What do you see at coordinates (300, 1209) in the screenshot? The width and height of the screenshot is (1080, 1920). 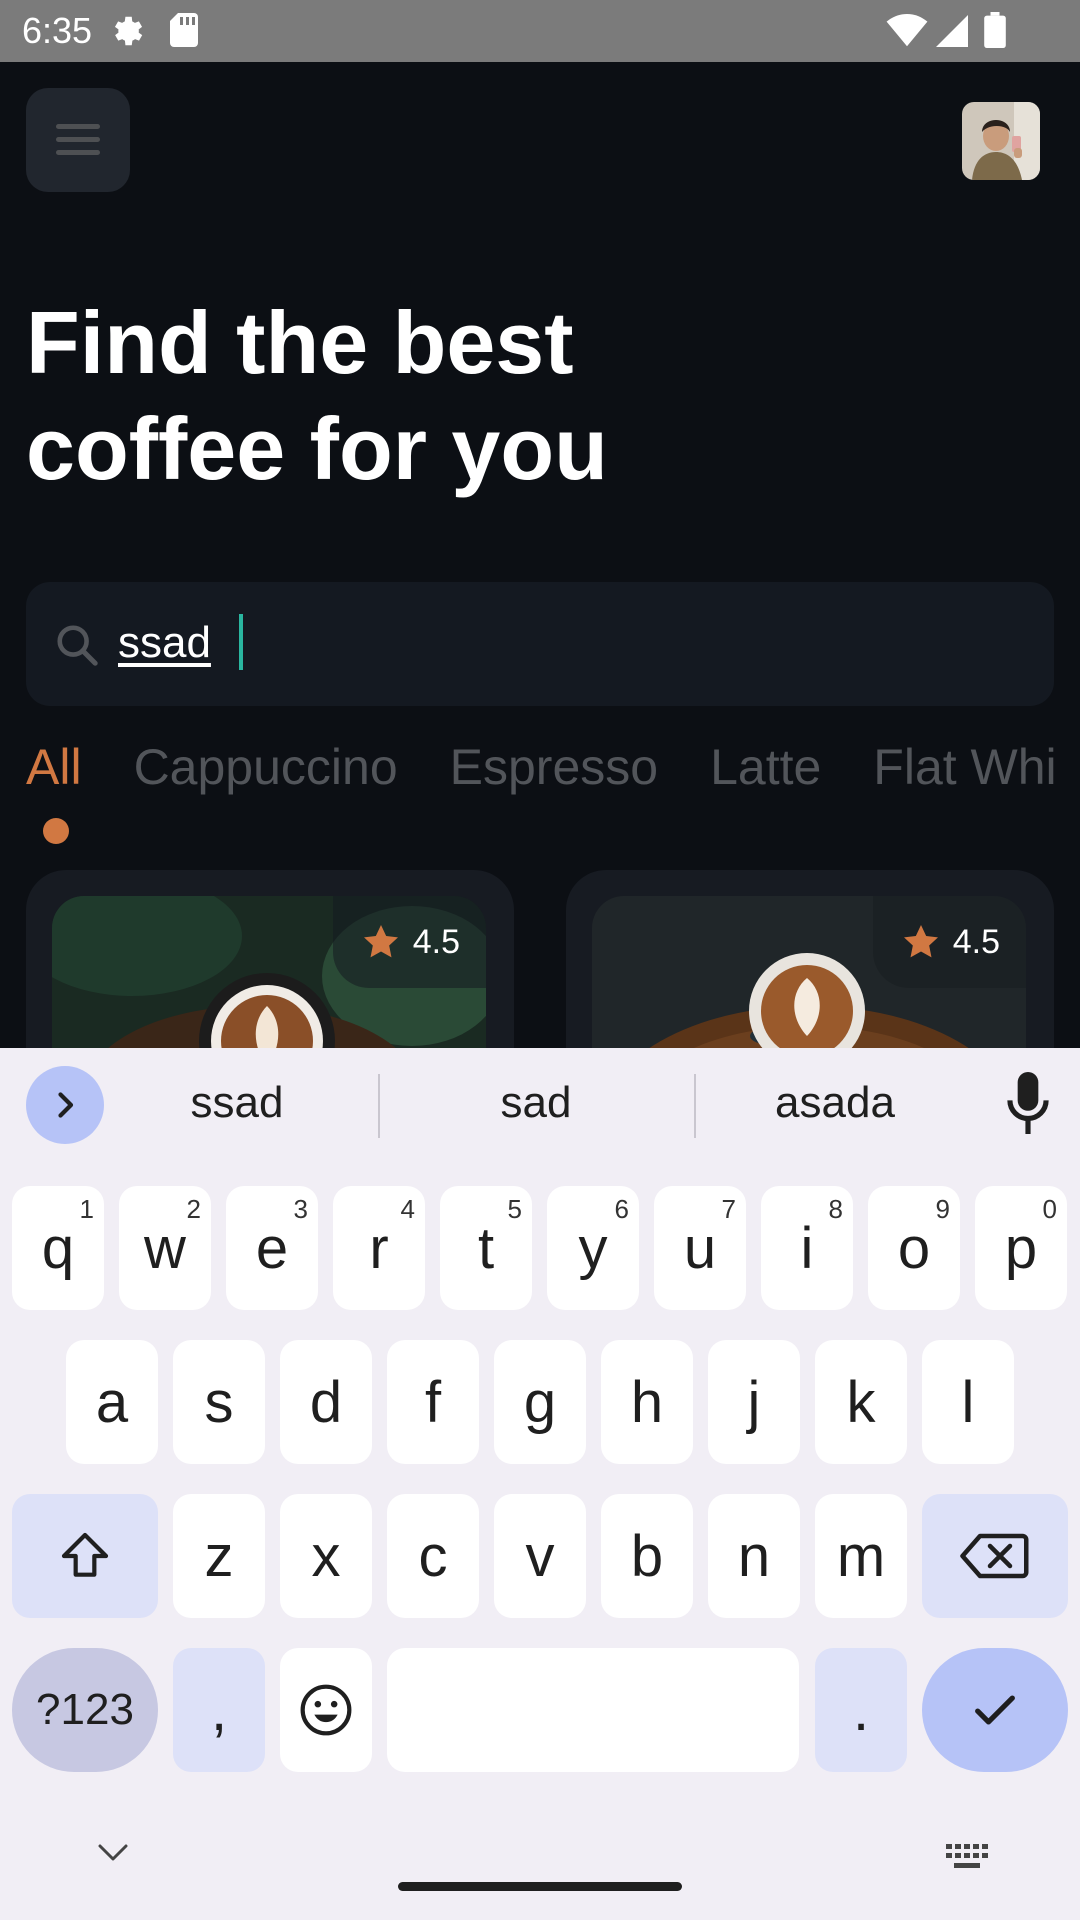 I see `key-hint: 3` at bounding box center [300, 1209].